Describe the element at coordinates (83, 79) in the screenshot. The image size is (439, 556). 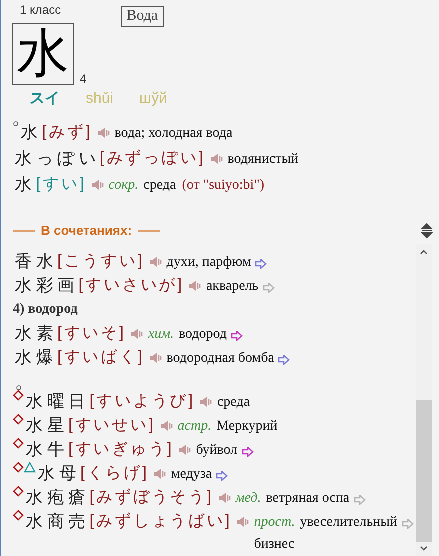
I see `stroke-count: 4` at that location.